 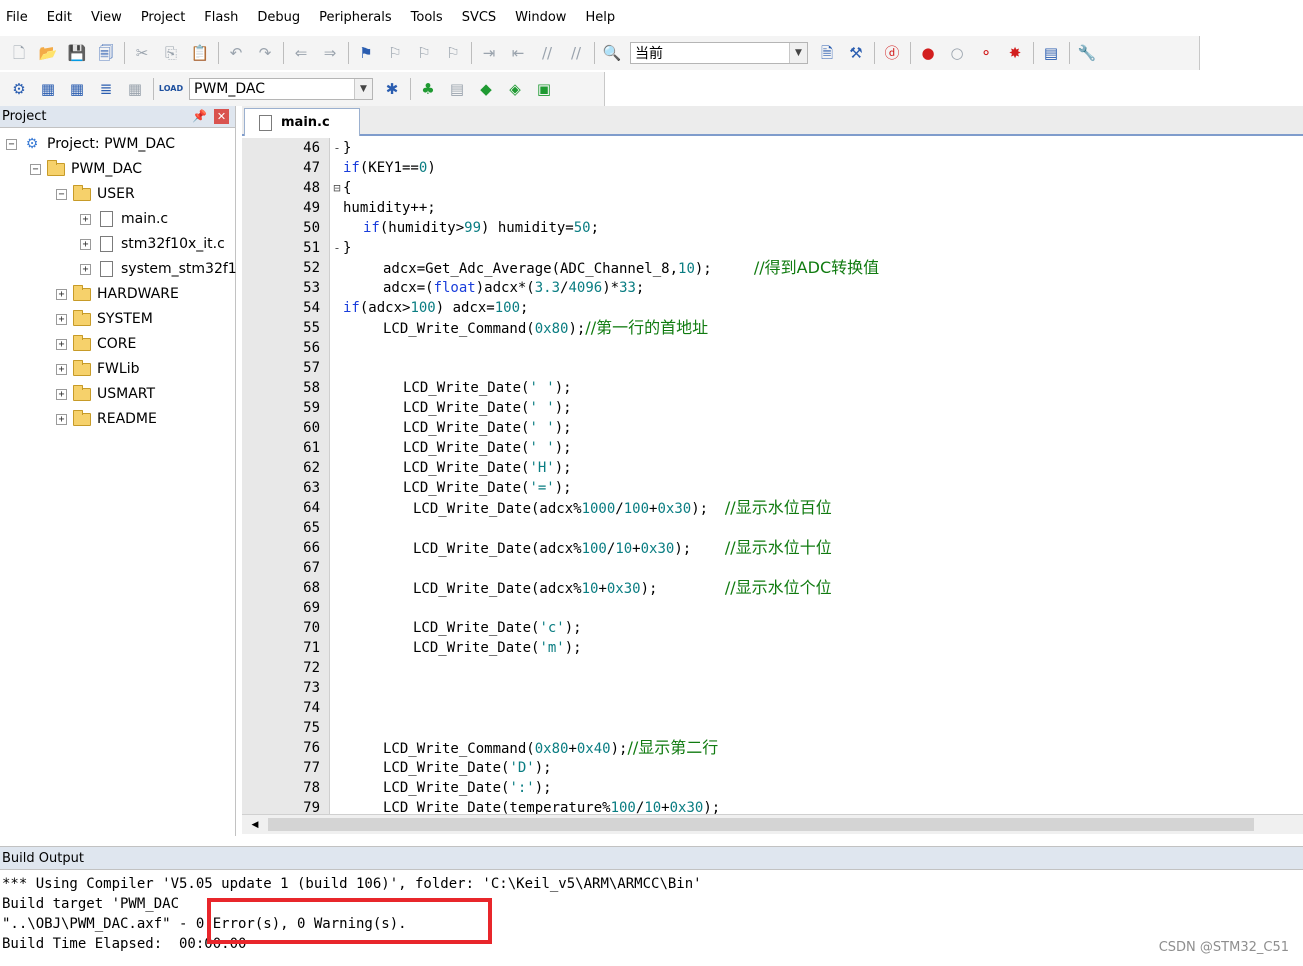 What do you see at coordinates (772, 748) in the screenshot?
I see `code-line: 76 LCD_Write_Command(0x80+0x40);//显示第二行` at bounding box center [772, 748].